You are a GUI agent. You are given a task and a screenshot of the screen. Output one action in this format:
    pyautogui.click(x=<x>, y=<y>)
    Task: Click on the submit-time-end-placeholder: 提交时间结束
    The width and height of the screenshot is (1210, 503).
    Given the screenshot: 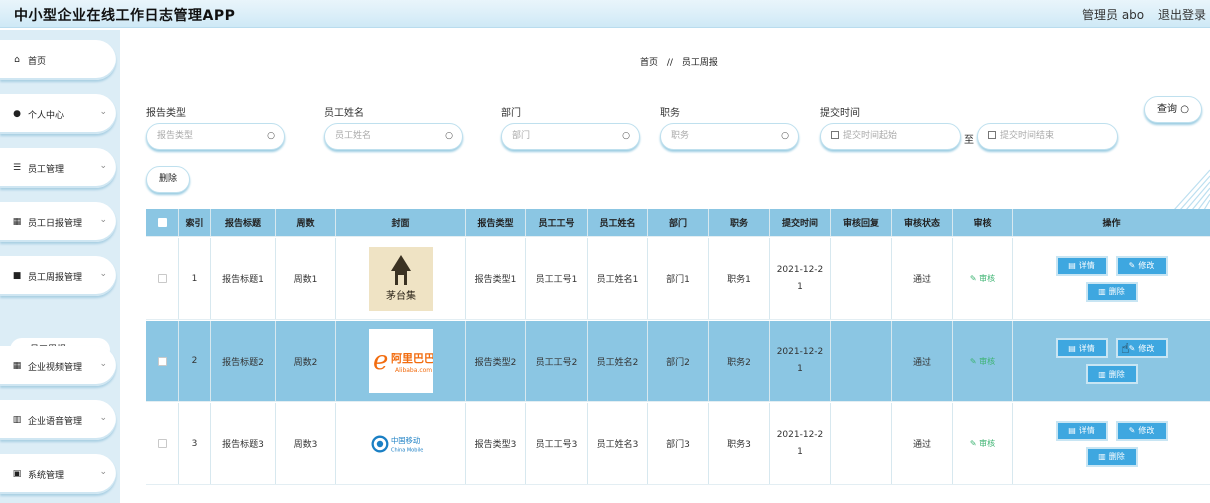 What is the action you would take?
    pyautogui.click(x=1027, y=136)
    